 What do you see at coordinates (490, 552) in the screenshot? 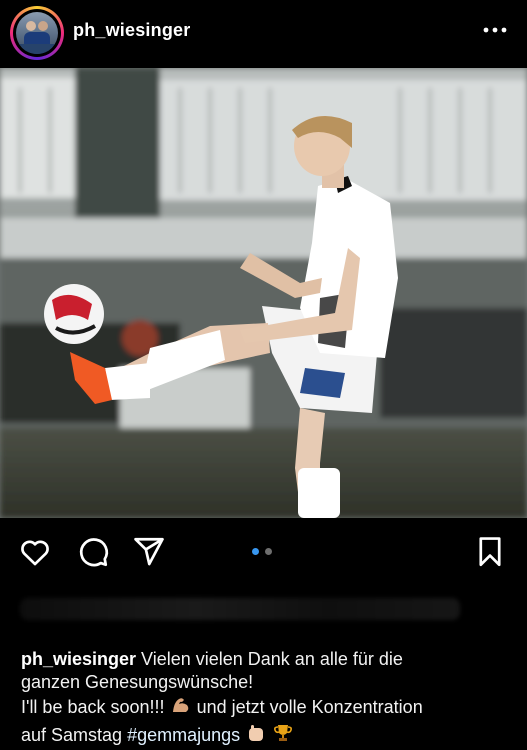
I see `bookmark-icon` at bounding box center [490, 552].